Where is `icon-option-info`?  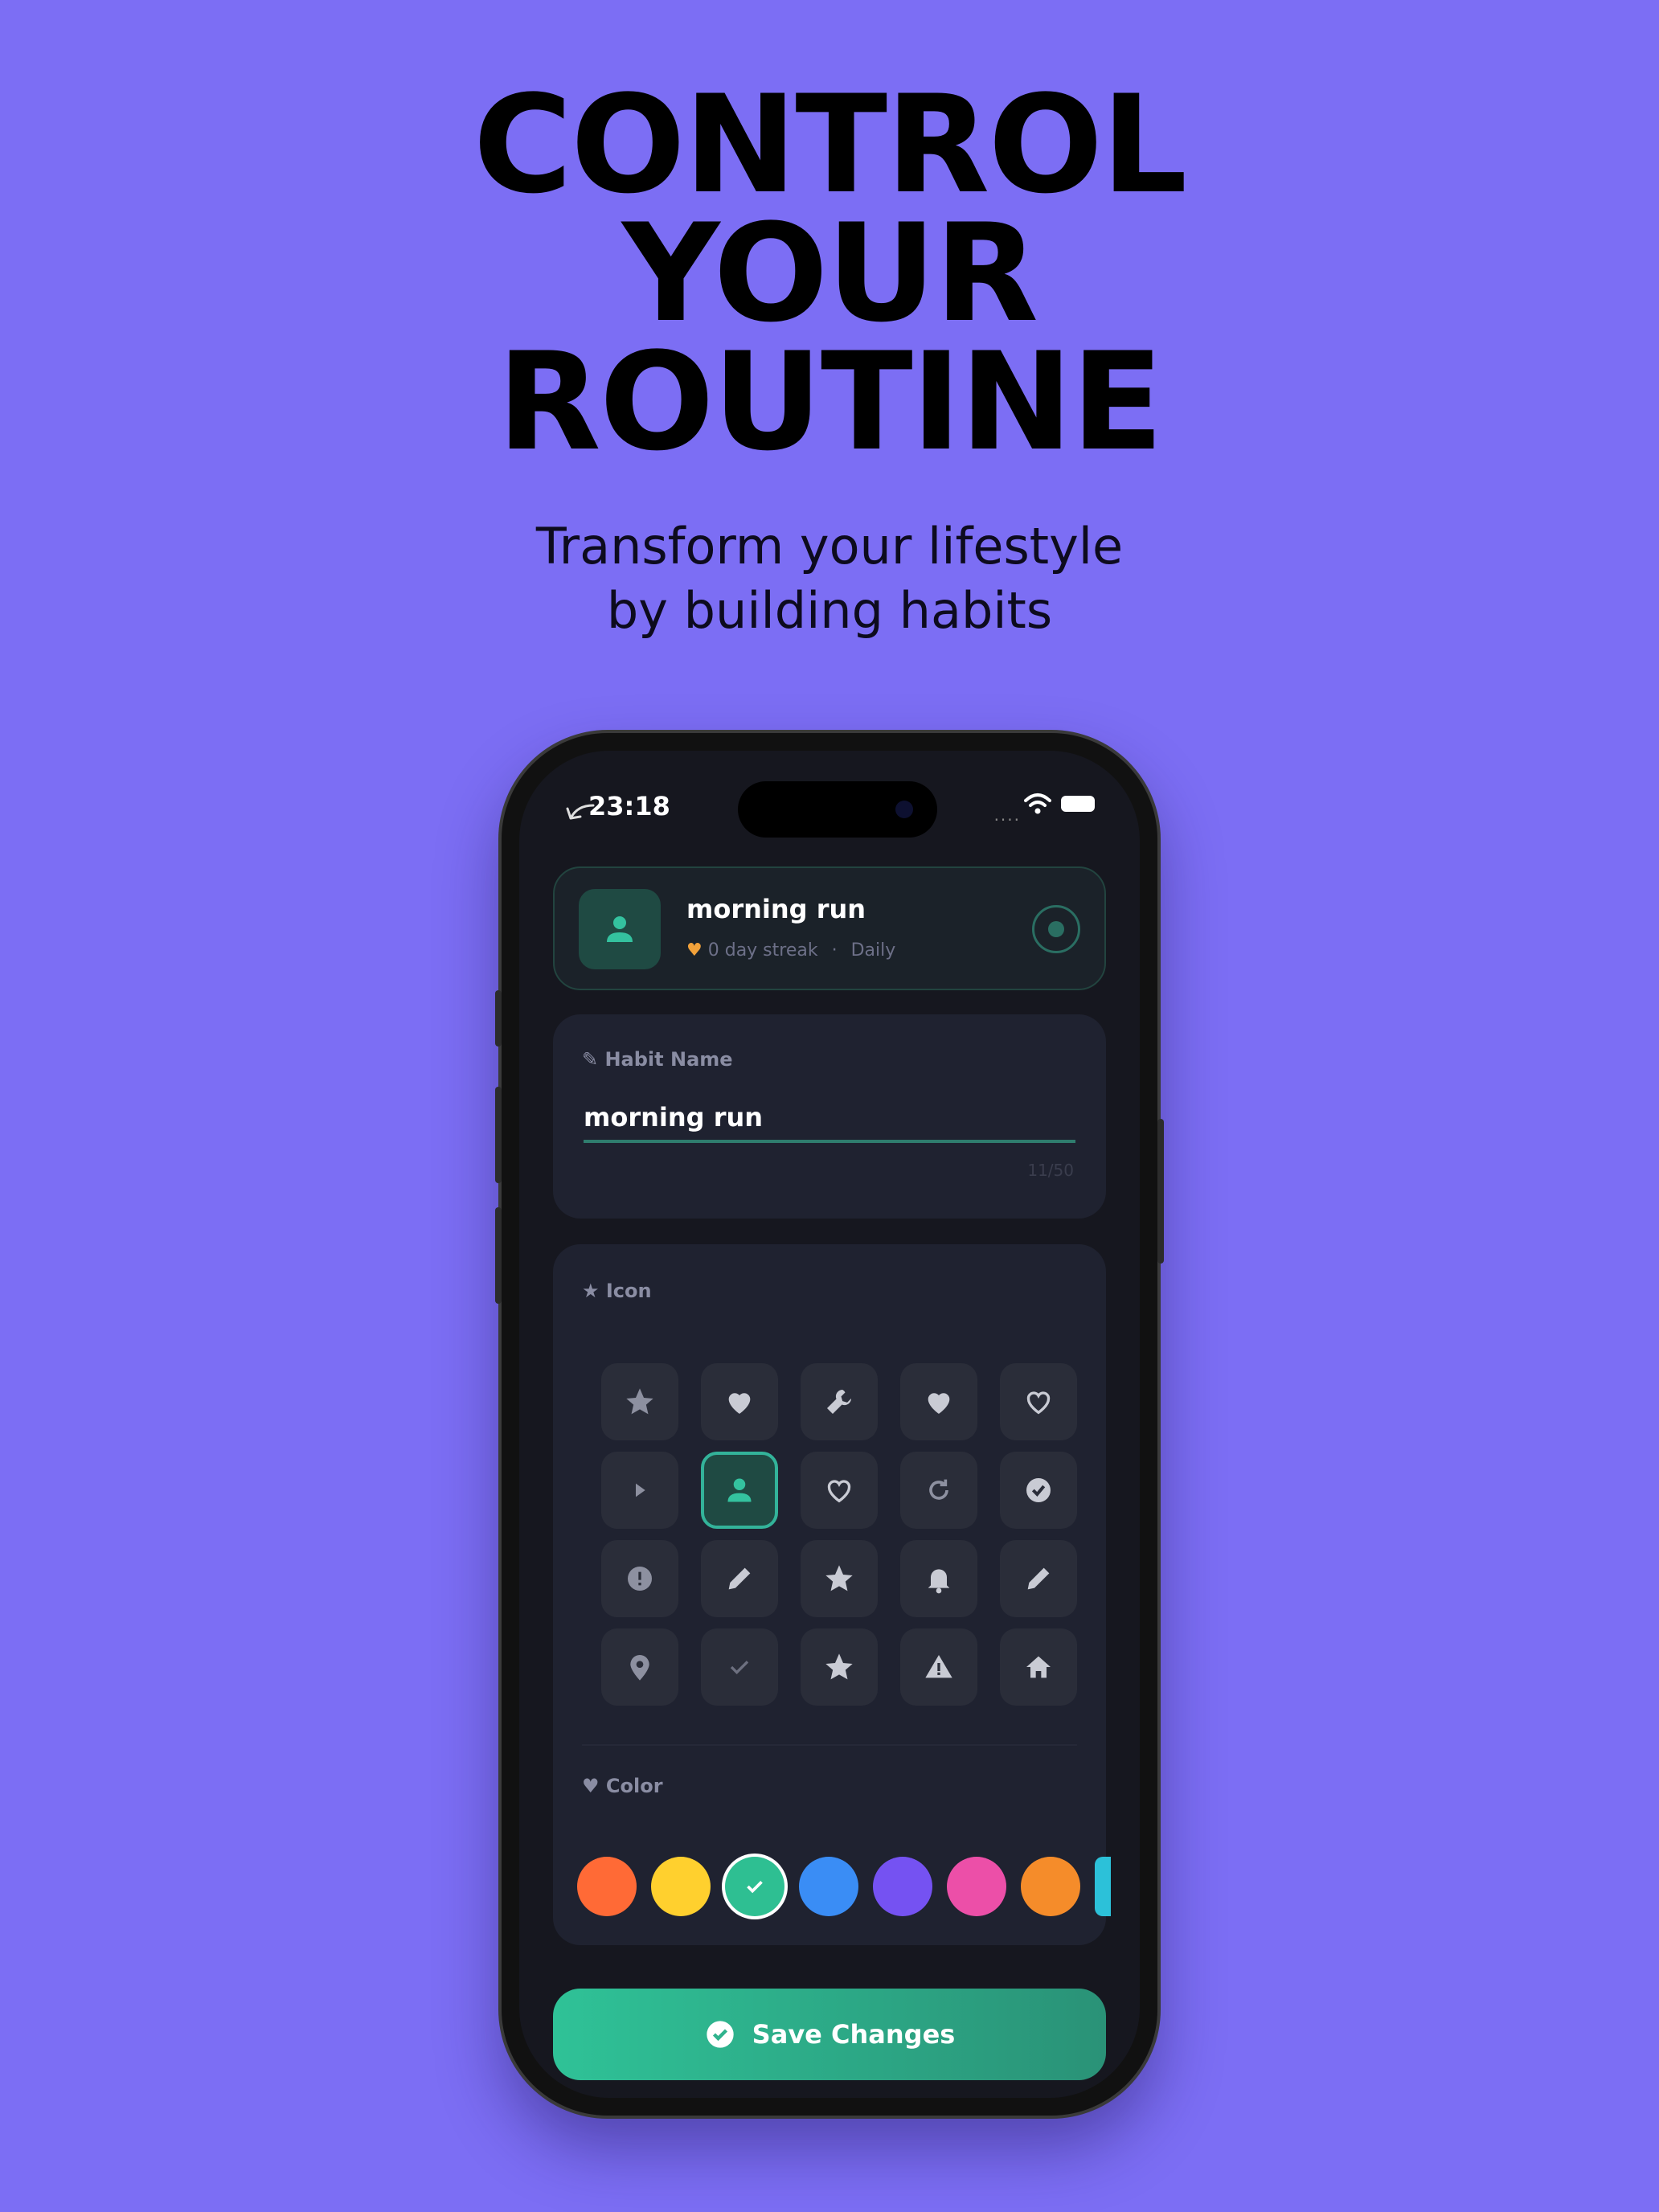
icon-option-info is located at coordinates (639, 1578).